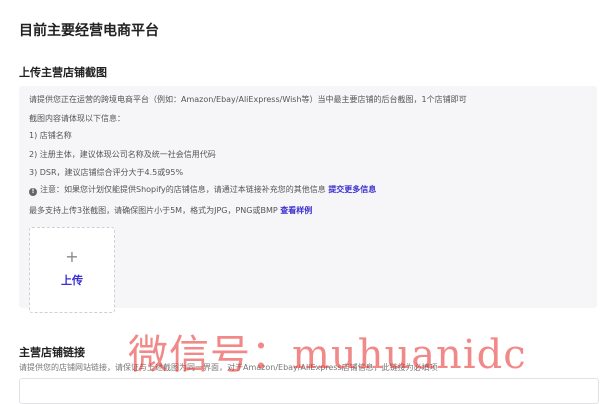  Describe the element at coordinates (63, 72) in the screenshot. I see `screenshot-section-title: 上传主营店铺截图` at that location.